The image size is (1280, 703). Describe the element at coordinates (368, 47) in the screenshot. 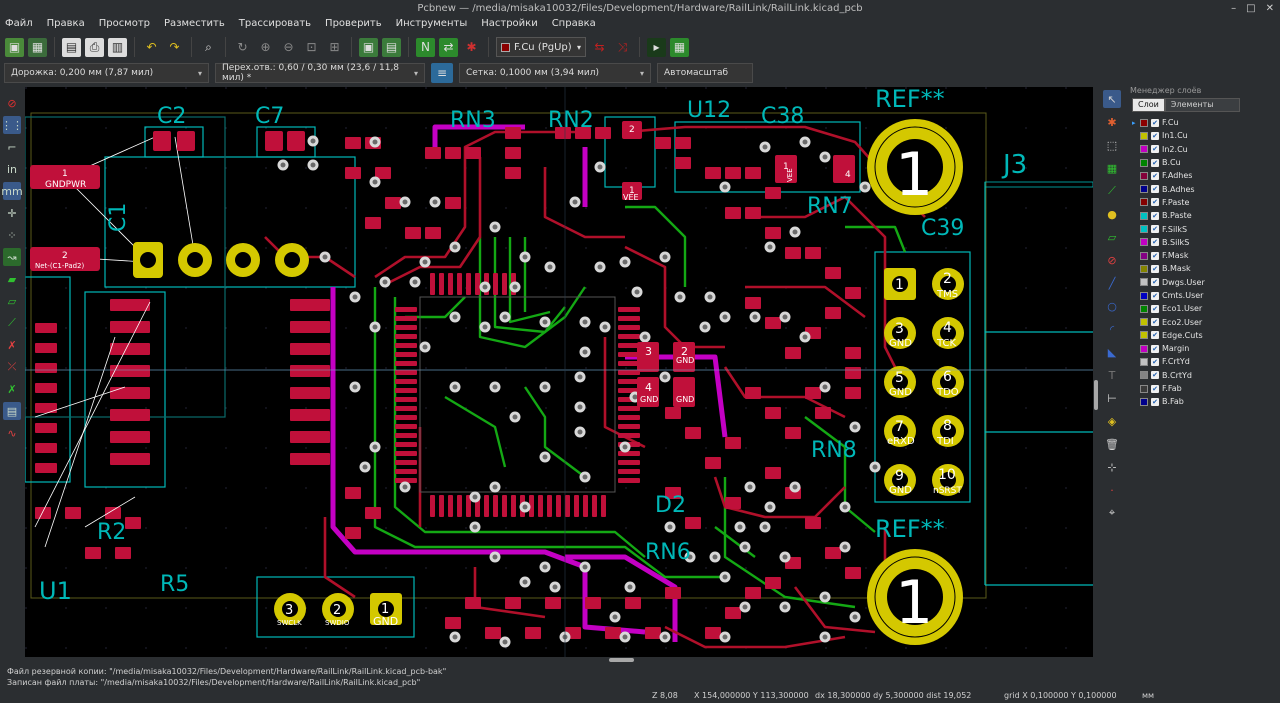

I see `footprint-editor-icon: ▣` at that location.